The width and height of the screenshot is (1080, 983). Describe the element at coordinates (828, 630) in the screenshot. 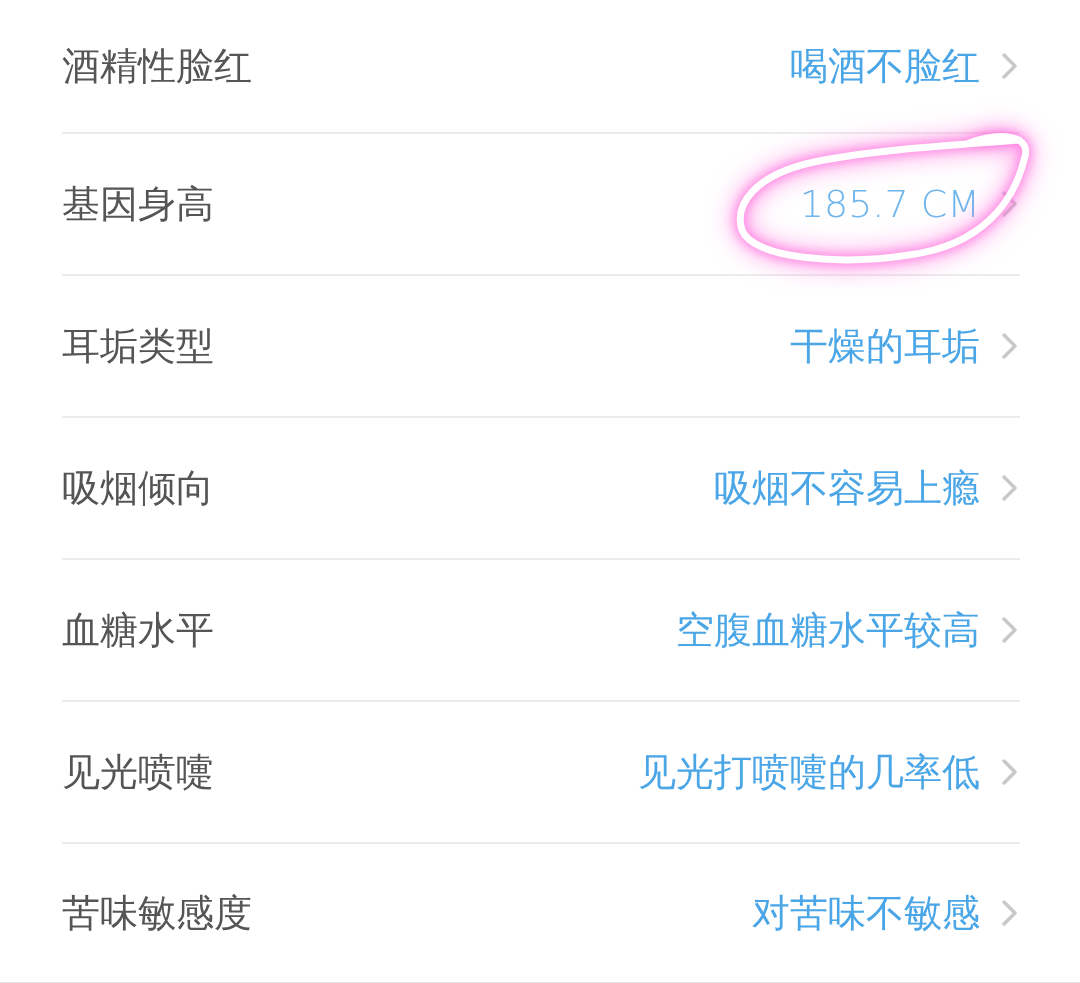

I see `trait-value: 空腹血糖水平较高` at that location.